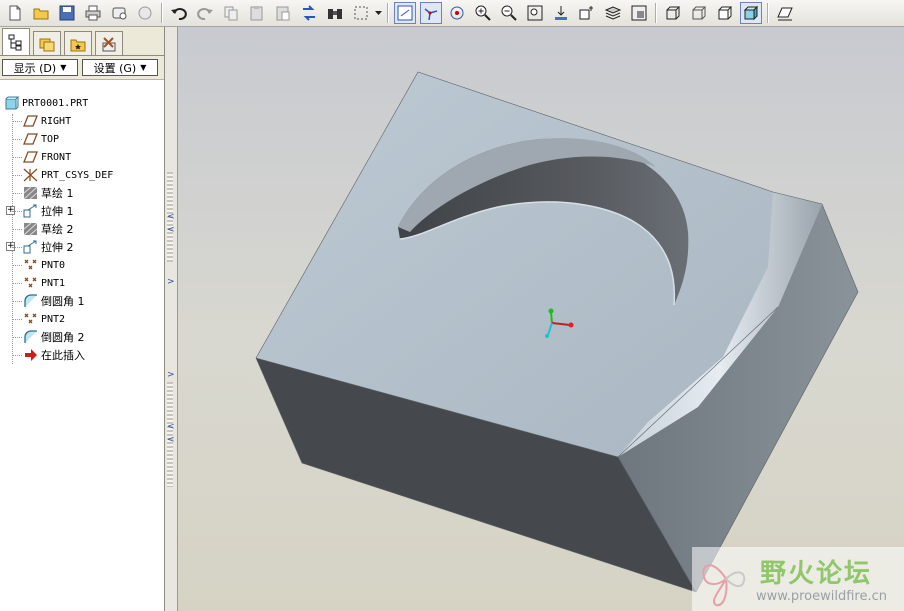 The height and width of the screenshot is (611, 904). What do you see at coordinates (41, 13) in the screenshot?
I see `open-button` at bounding box center [41, 13].